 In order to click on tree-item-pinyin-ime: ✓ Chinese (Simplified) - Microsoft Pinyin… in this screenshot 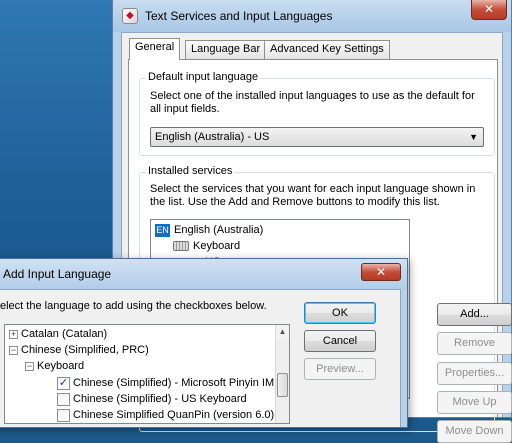, I will do `click(169, 383)`.